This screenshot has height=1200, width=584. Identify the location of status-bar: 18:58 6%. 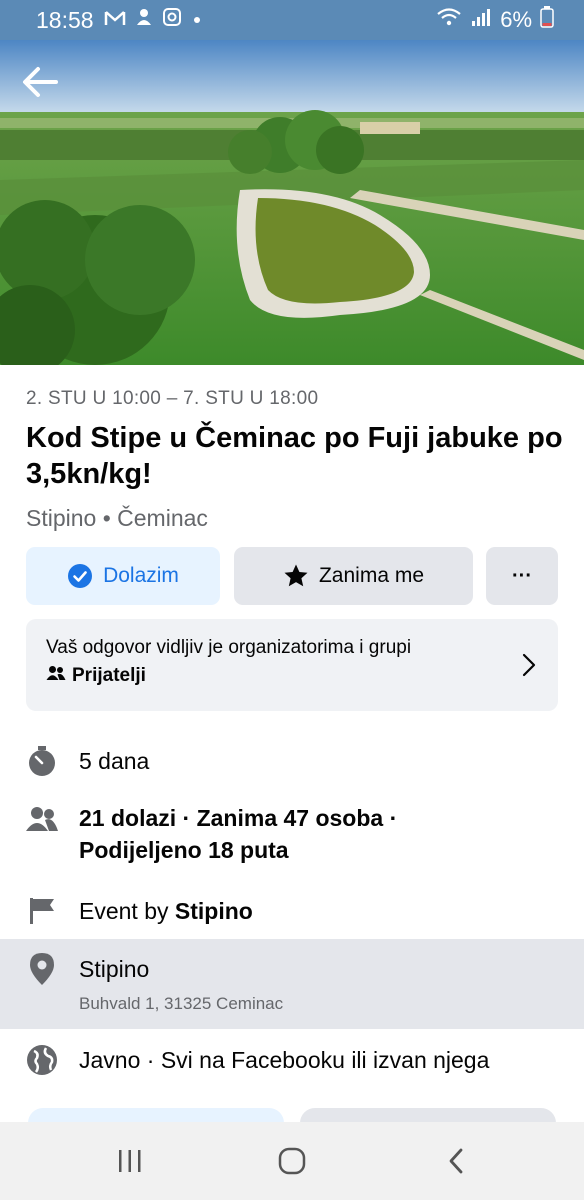
(292, 20).